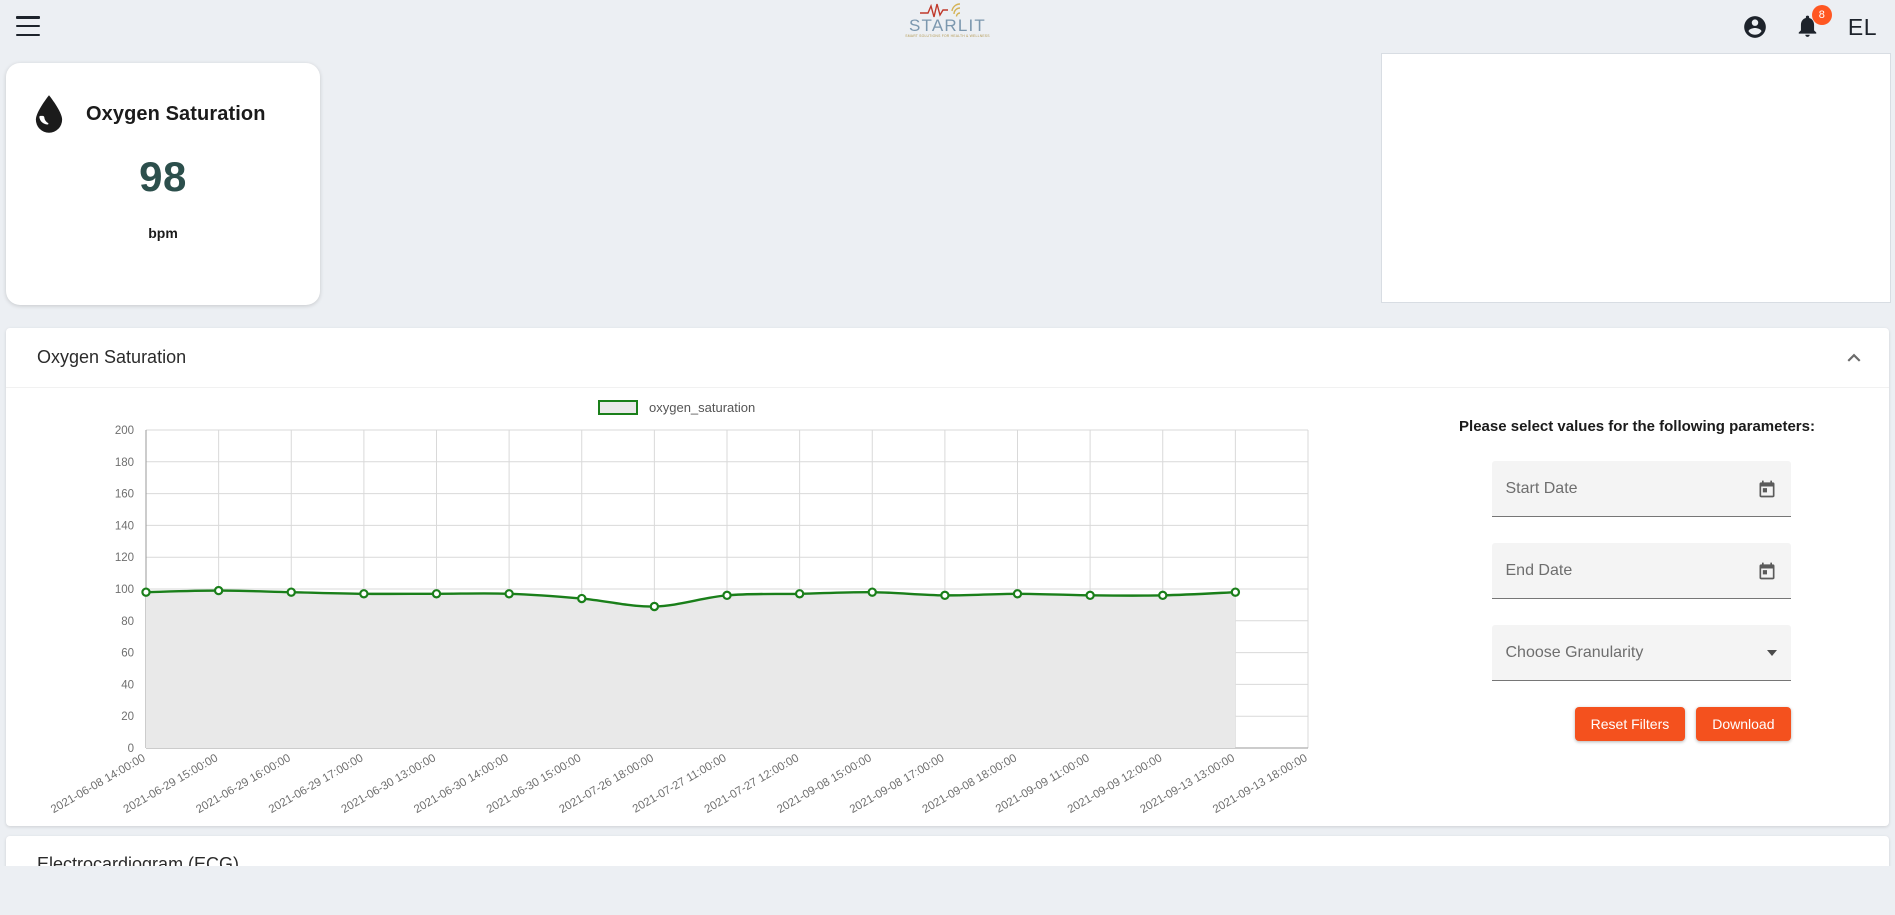 The width and height of the screenshot is (1895, 915). Describe the element at coordinates (947, 890) in the screenshot. I see `viewport-bottom-mask` at that location.